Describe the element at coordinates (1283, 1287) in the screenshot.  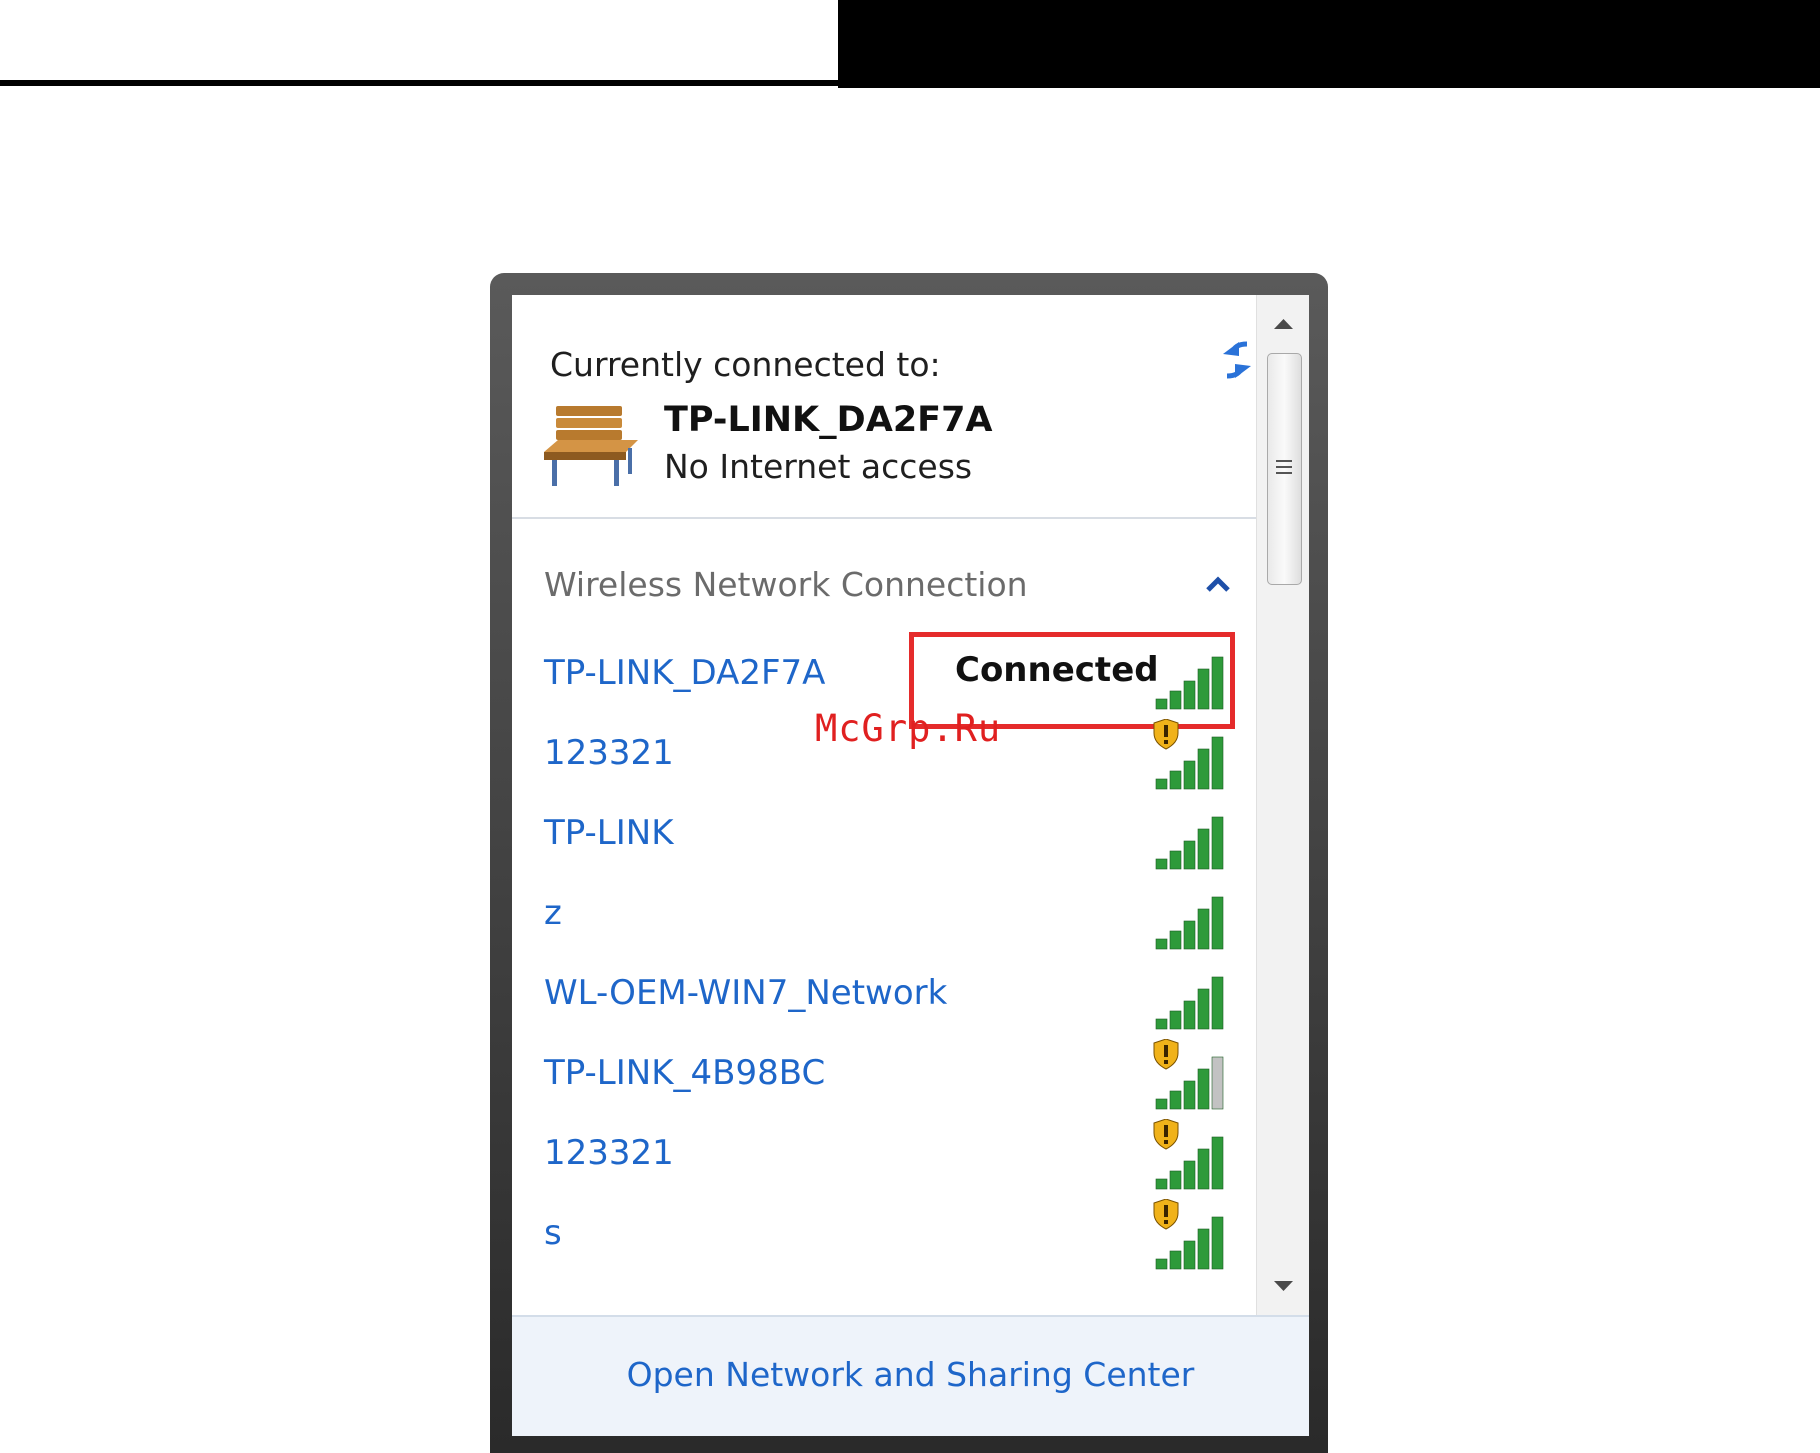
I see `scroll-down-arrow-icon` at that location.